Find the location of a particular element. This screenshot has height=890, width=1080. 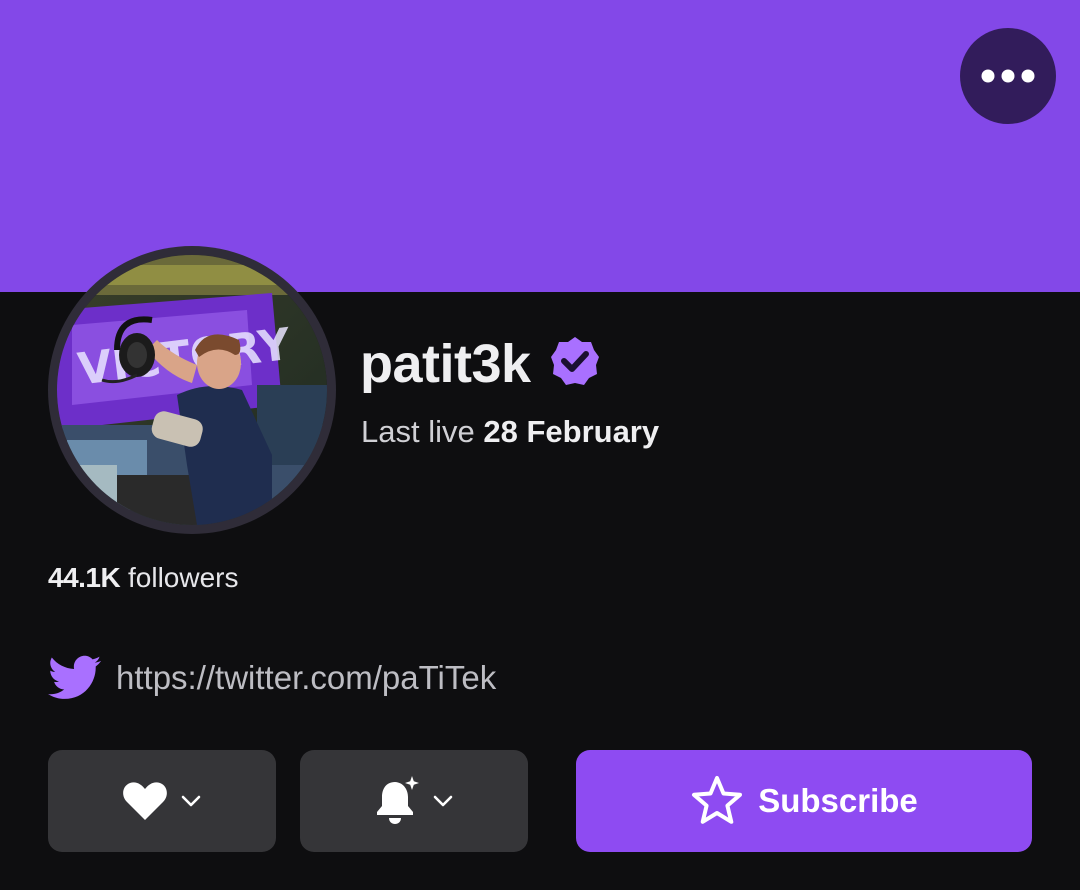

more-horizontal-icon is located at coordinates (1008, 76).